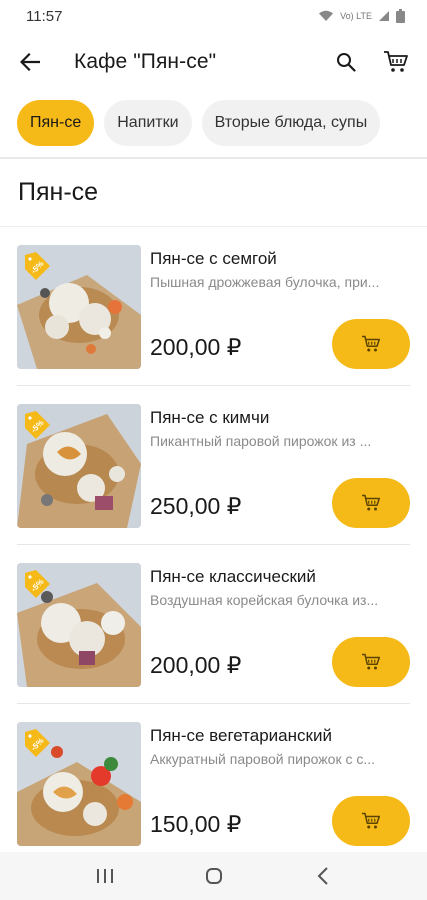 The width and height of the screenshot is (427, 900). Describe the element at coordinates (400, 16) in the screenshot. I see `battery-icon` at that location.